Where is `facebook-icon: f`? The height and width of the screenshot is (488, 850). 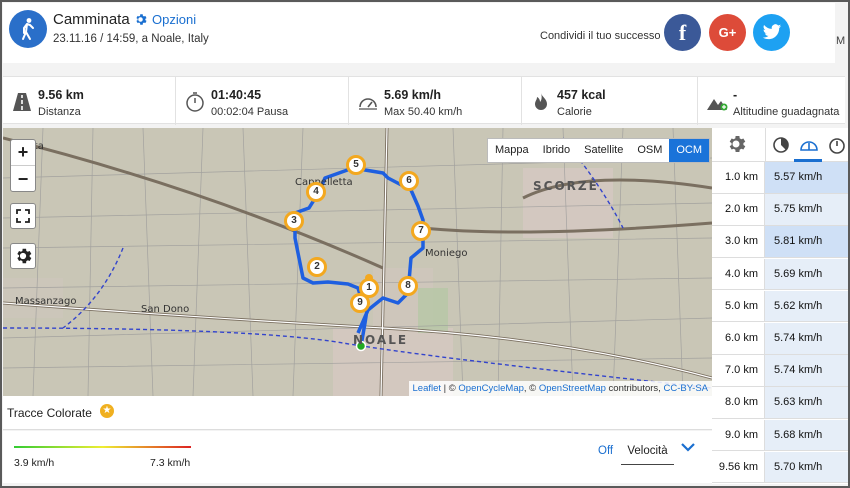
facebook-icon: f is located at coordinates (682, 32).